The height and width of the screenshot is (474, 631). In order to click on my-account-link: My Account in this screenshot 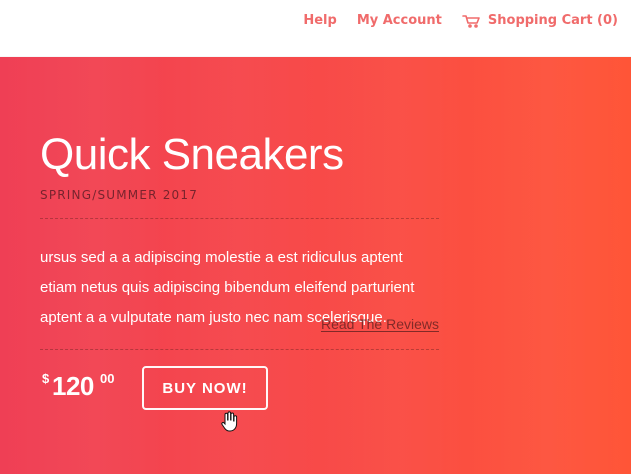, I will do `click(399, 20)`.